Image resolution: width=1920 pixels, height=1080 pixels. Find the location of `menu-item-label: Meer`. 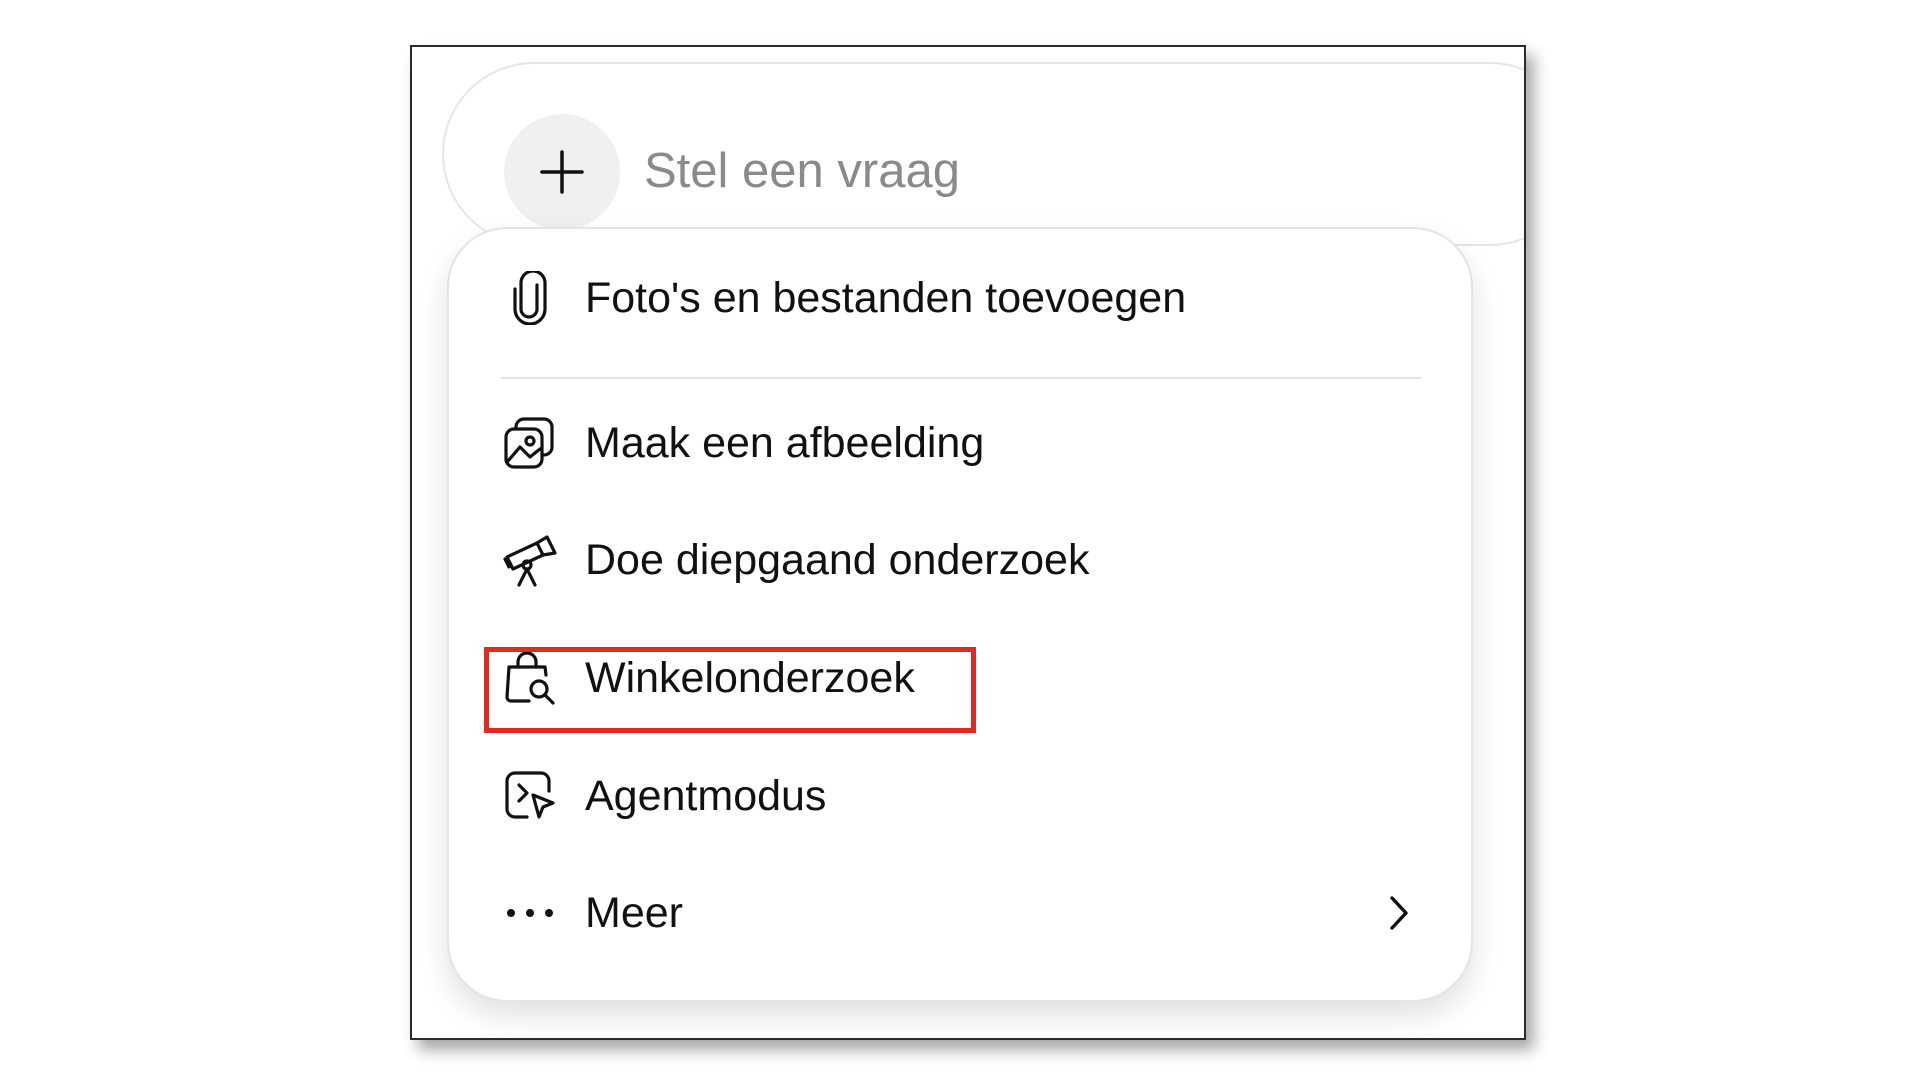

menu-item-label: Meer is located at coordinates (634, 912).